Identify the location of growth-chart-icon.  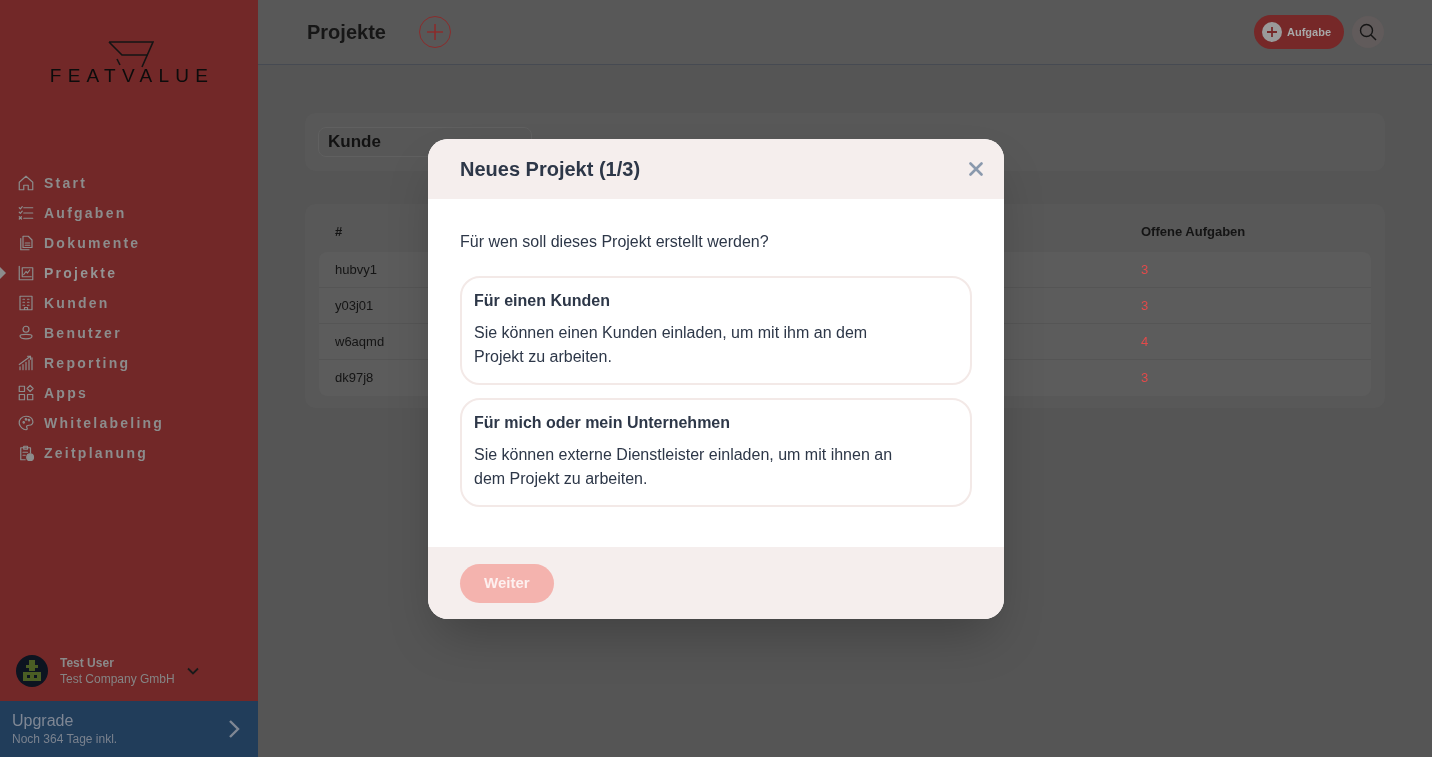
(26, 363).